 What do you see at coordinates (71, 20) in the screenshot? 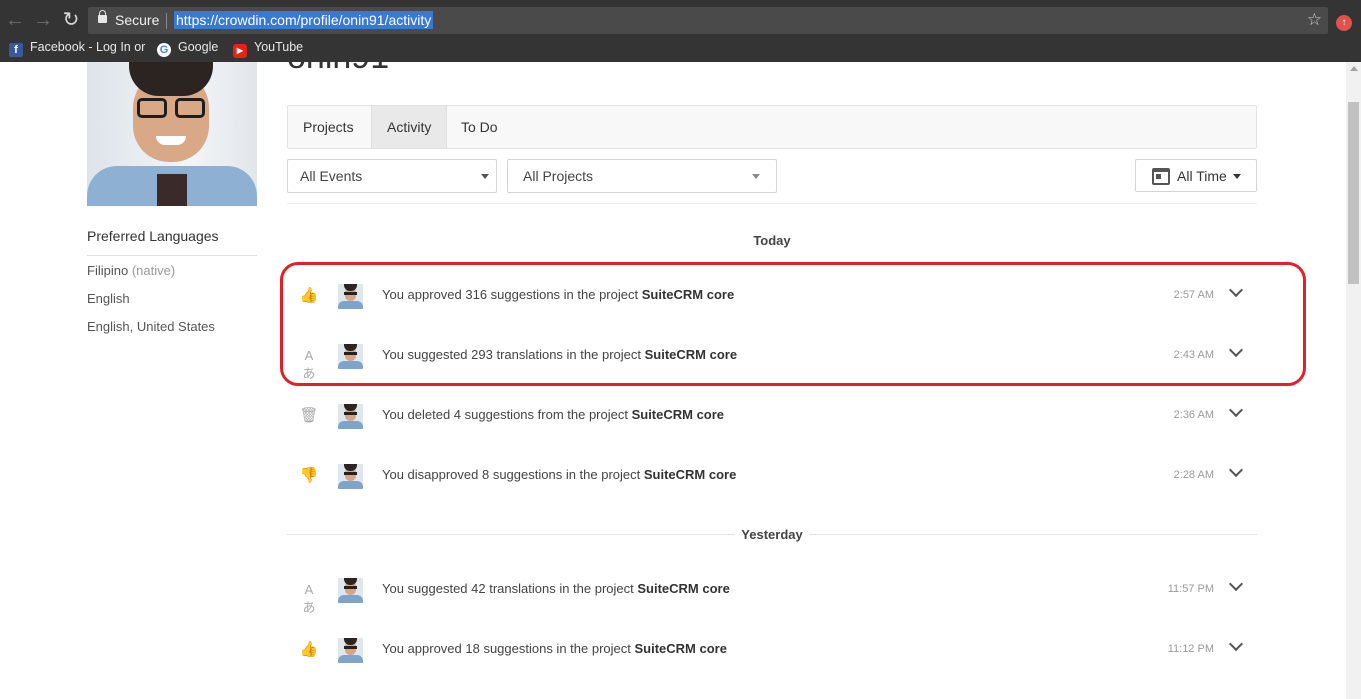
I see `reload-icon: ↻` at bounding box center [71, 20].